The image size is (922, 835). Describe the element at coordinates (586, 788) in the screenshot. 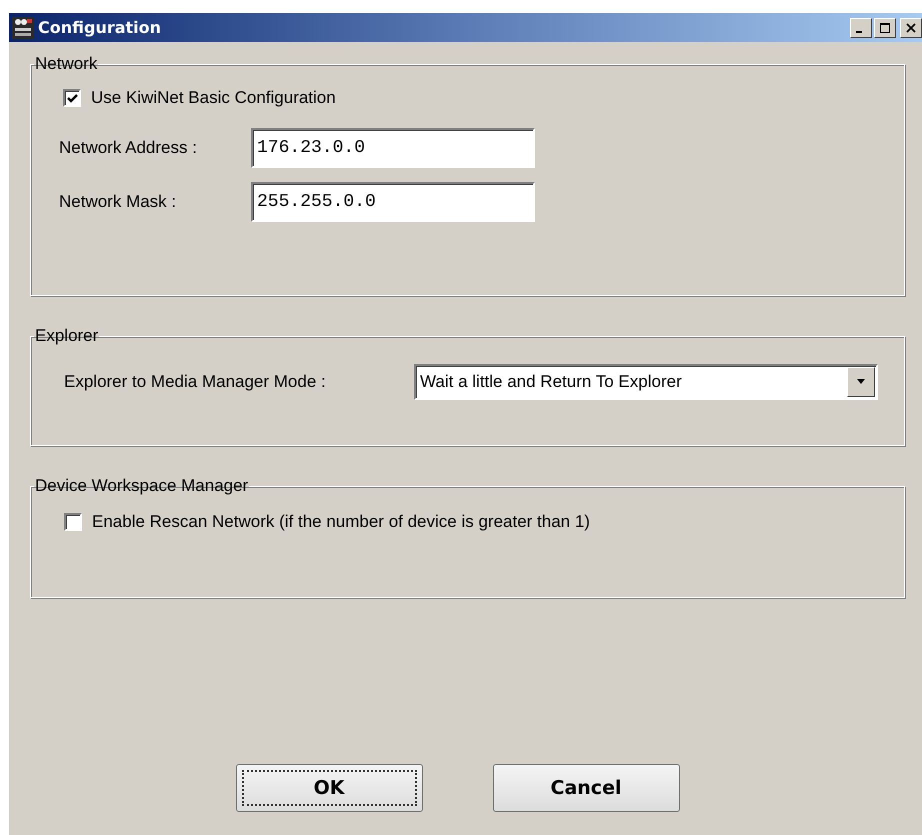

I see `cancel-button: Cancel` at that location.